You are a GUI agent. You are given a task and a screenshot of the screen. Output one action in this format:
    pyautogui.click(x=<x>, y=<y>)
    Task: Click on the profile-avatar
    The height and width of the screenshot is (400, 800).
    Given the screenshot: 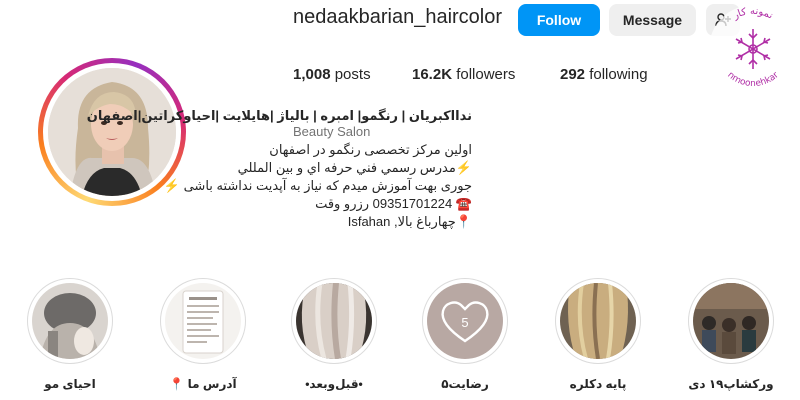 What is the action you would take?
    pyautogui.click(x=112, y=132)
    